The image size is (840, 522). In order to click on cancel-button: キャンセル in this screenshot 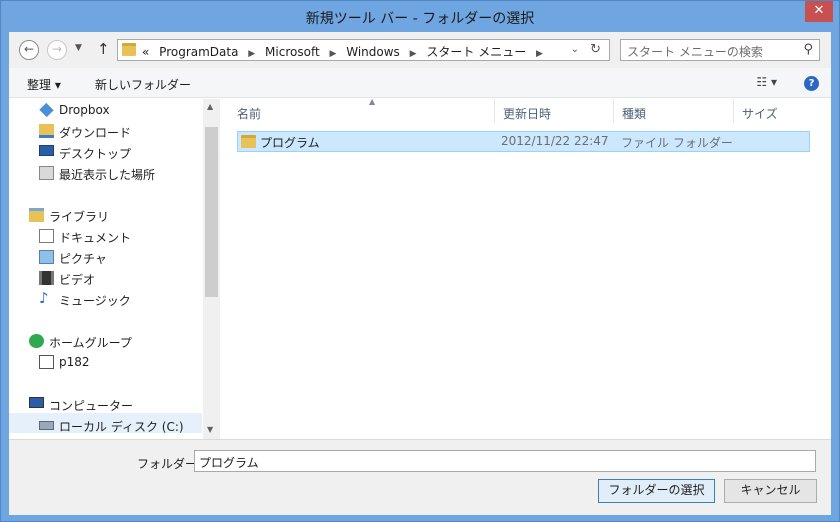, I will do `click(770, 491)`.